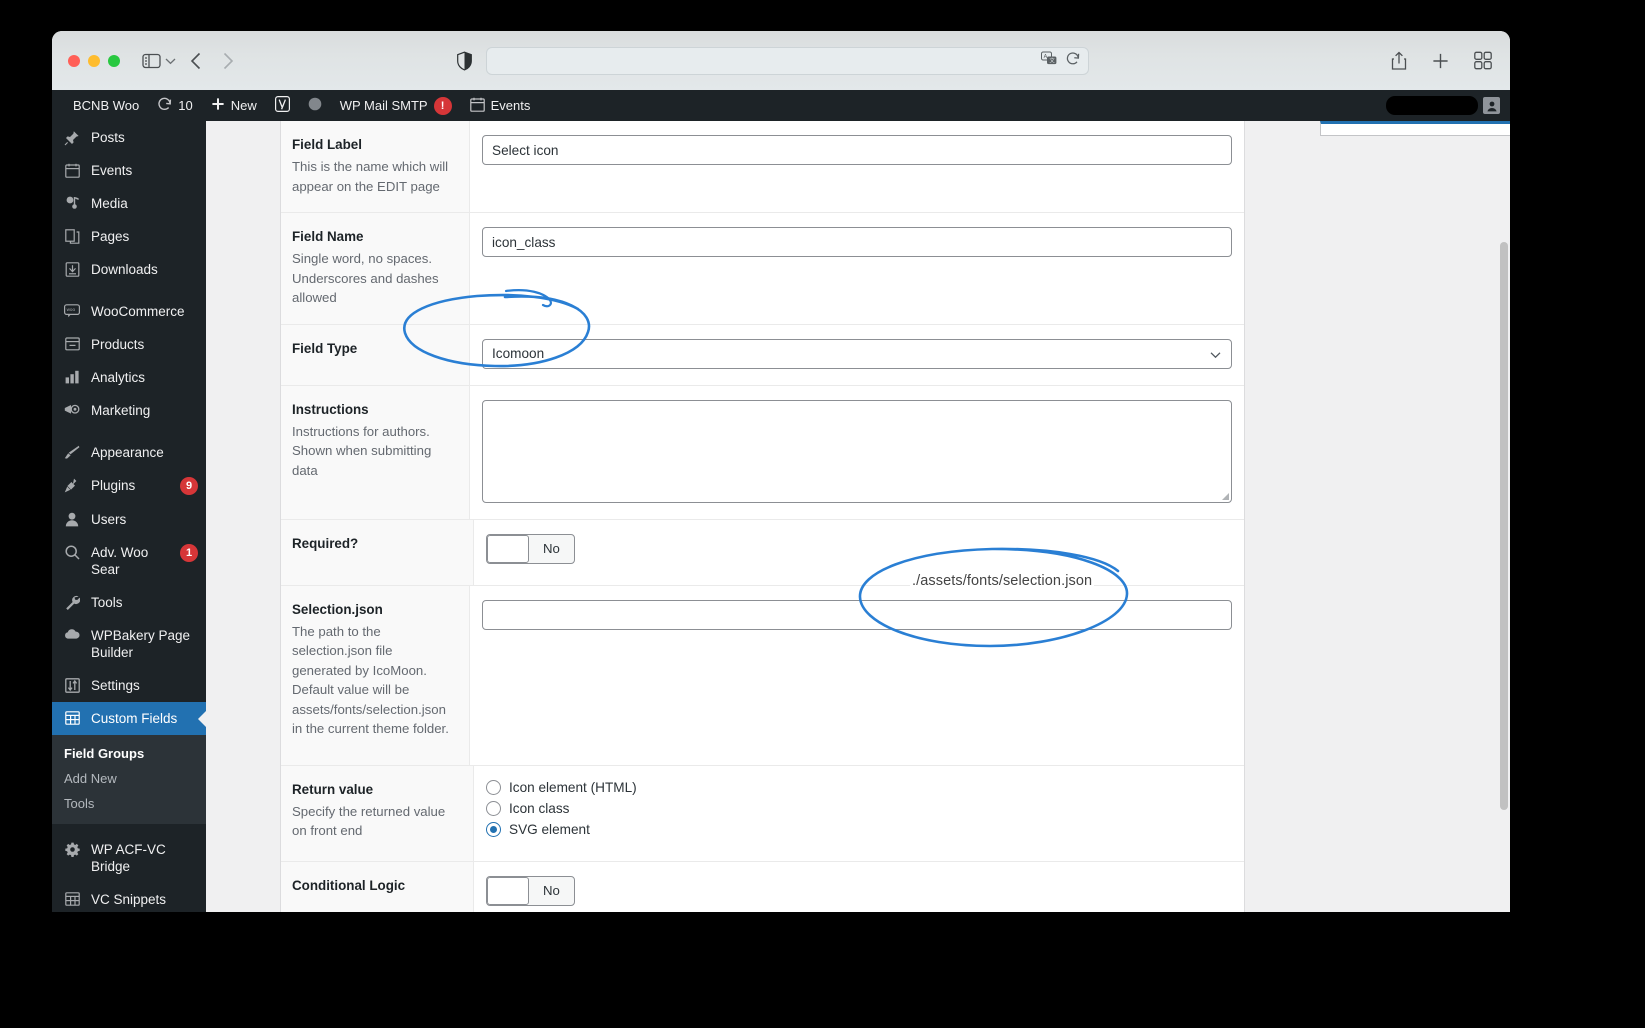 This screenshot has width=1645, height=1028. Describe the element at coordinates (234, 105) in the screenshot. I see `adminbar-new-content: New` at that location.